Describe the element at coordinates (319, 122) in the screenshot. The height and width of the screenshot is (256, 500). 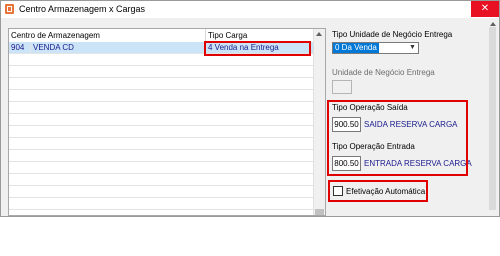
I see `grid-scrollbar` at that location.